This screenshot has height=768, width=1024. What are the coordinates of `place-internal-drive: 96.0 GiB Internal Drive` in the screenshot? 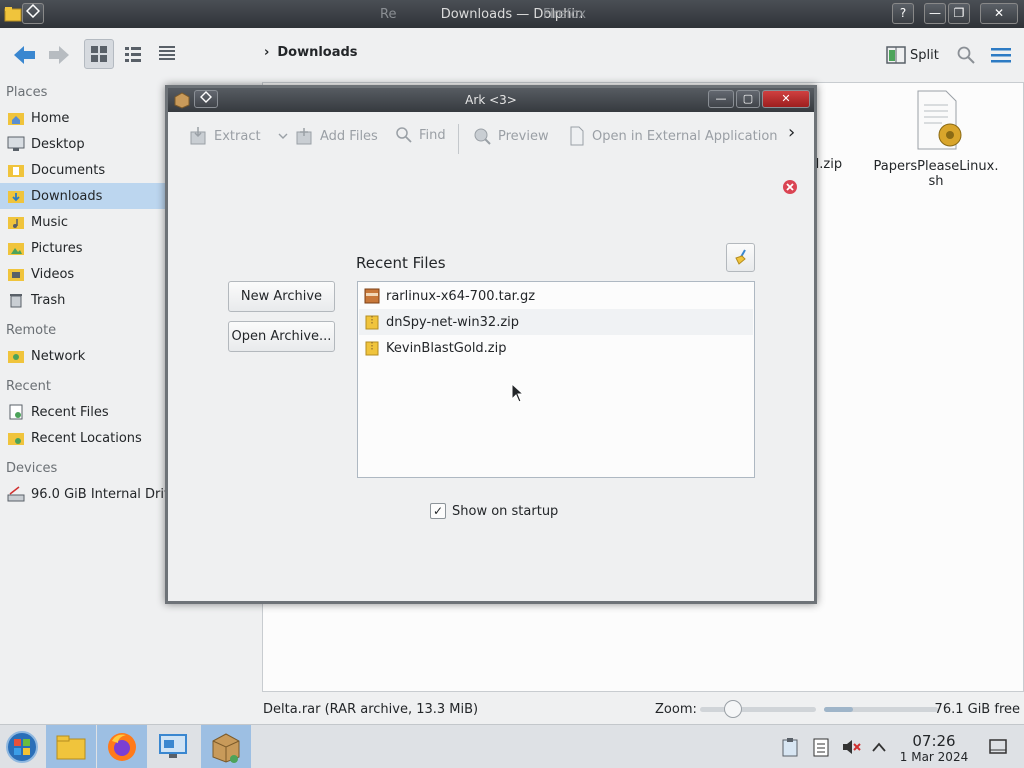 It's located at (83, 494).